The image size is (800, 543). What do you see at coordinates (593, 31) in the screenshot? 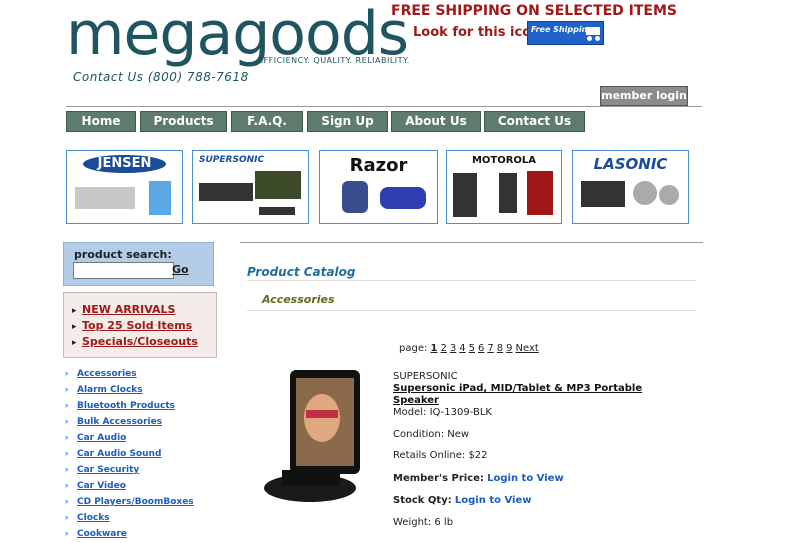
I see `truck-icon` at bounding box center [593, 31].